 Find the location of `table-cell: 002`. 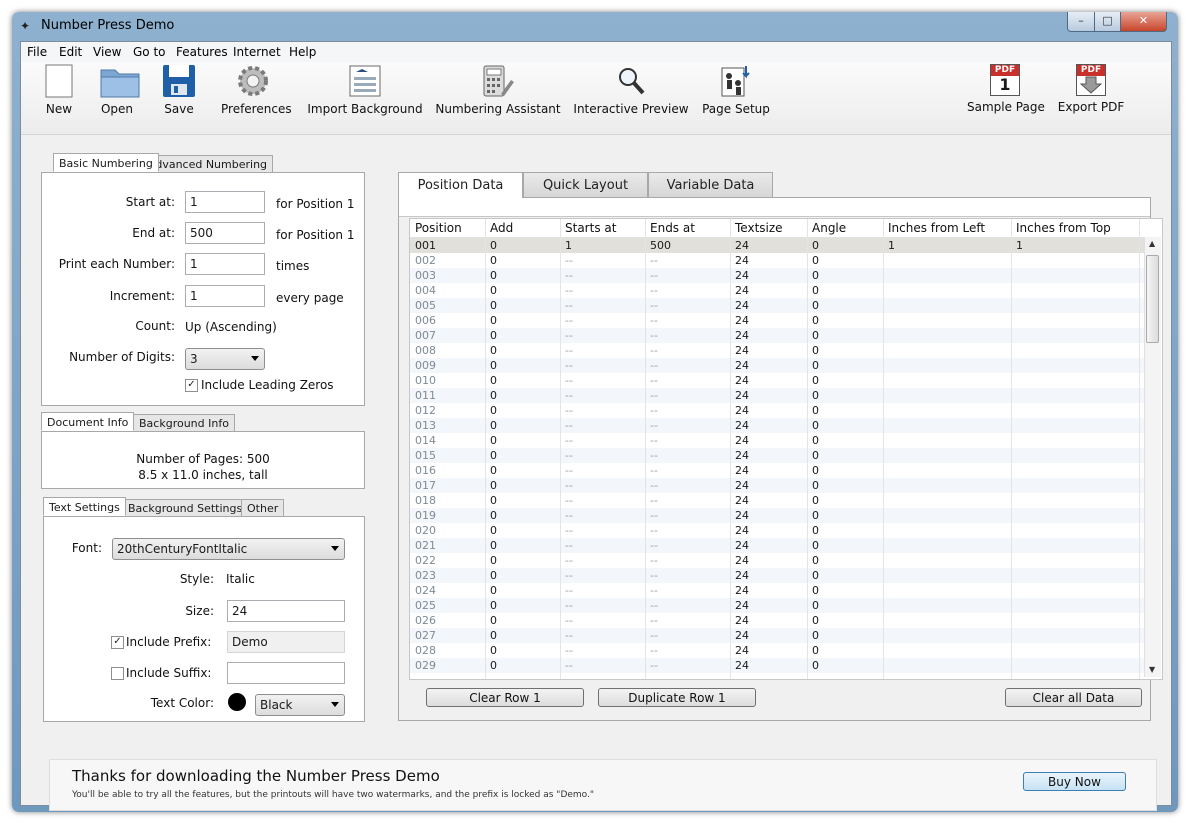

table-cell: 002 is located at coordinates (425, 260).